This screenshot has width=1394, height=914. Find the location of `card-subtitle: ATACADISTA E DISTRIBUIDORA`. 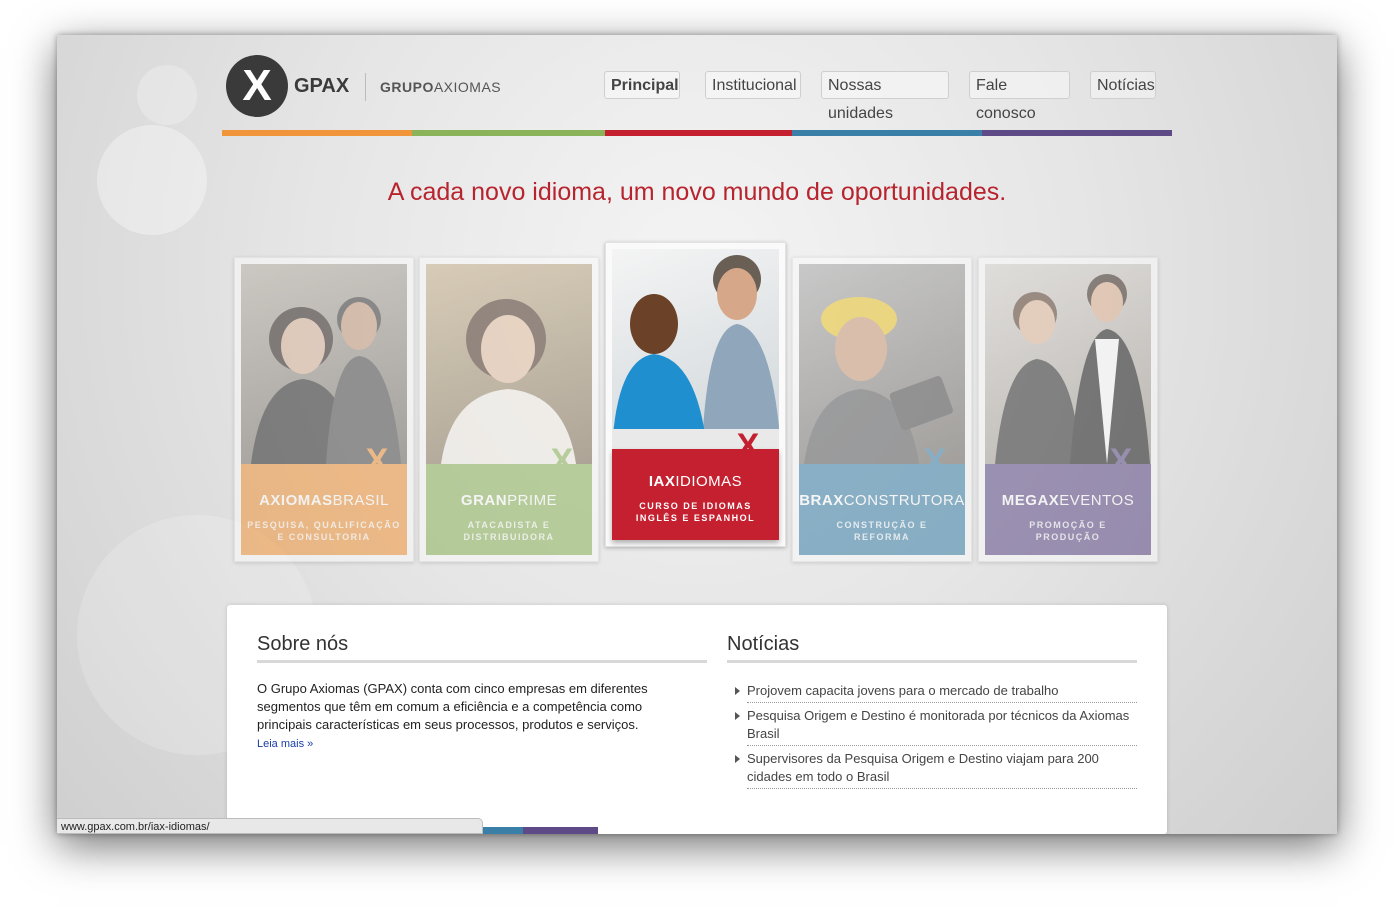

card-subtitle: ATACADISTA E DISTRIBUIDORA is located at coordinates (509, 531).